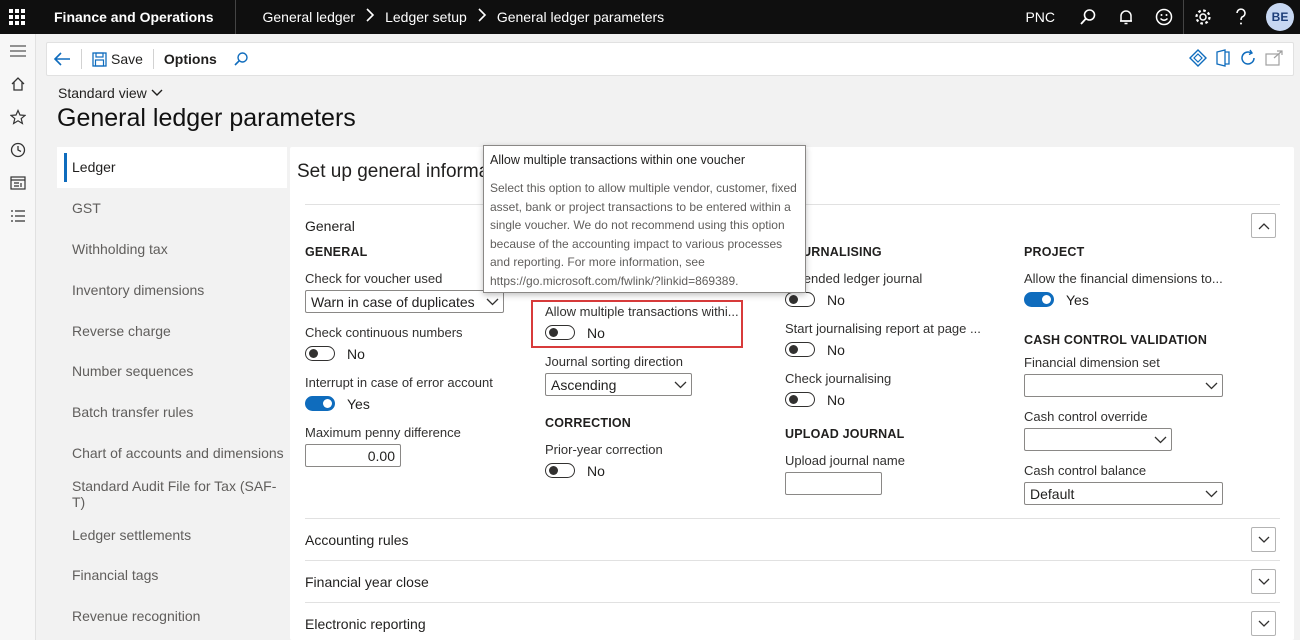 Image resolution: width=1300 pixels, height=640 pixels. Describe the element at coordinates (18, 50) in the screenshot. I see `hamburger-icon` at that location.